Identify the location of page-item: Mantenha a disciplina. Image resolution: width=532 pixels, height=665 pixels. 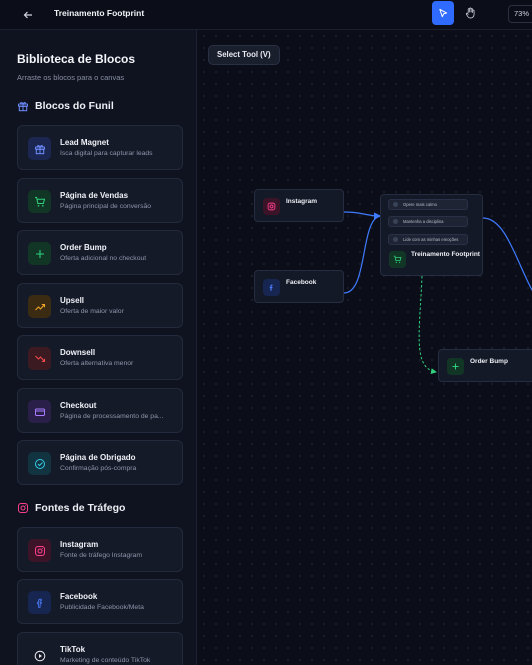
(428, 221).